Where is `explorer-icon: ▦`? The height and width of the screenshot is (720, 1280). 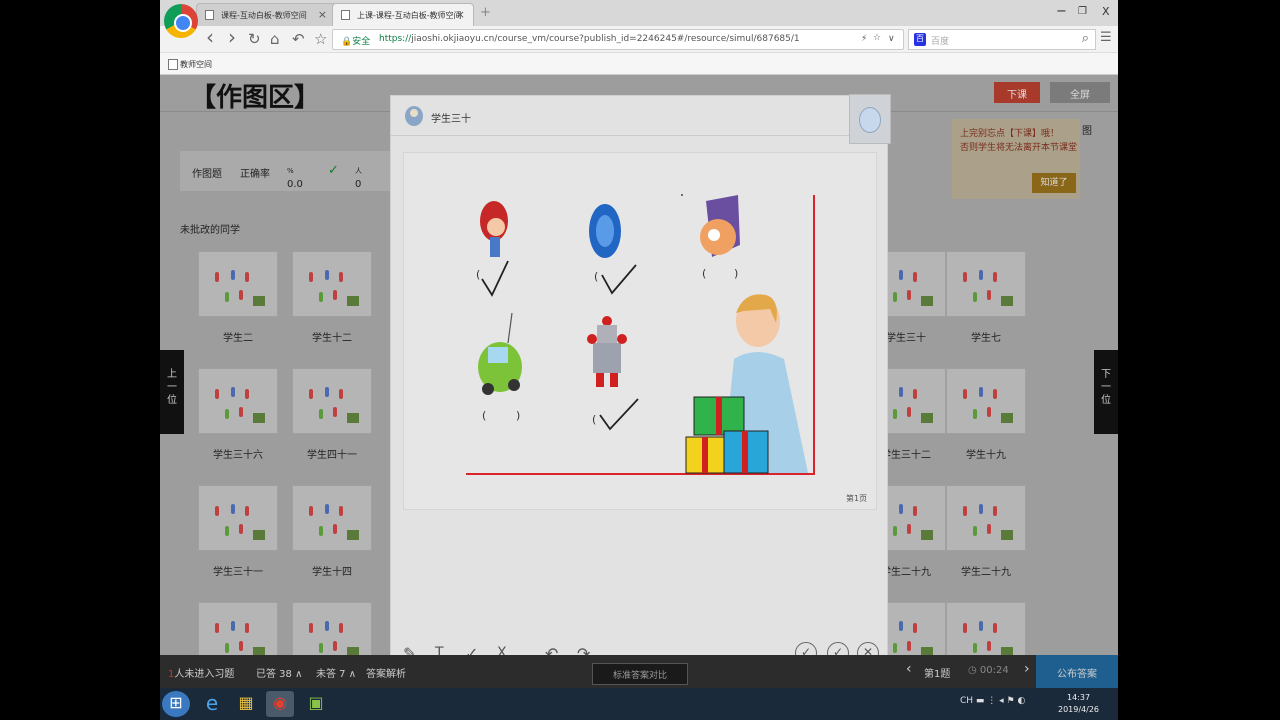
explorer-icon: ▦ is located at coordinates (246, 704).